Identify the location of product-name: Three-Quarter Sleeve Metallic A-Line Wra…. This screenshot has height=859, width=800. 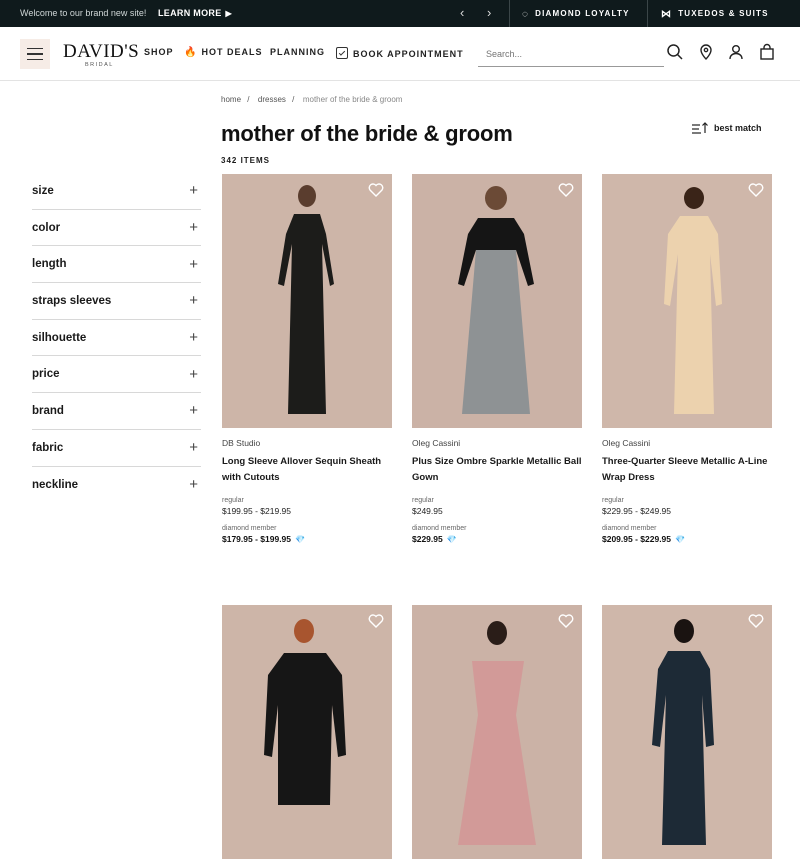
(687, 471).